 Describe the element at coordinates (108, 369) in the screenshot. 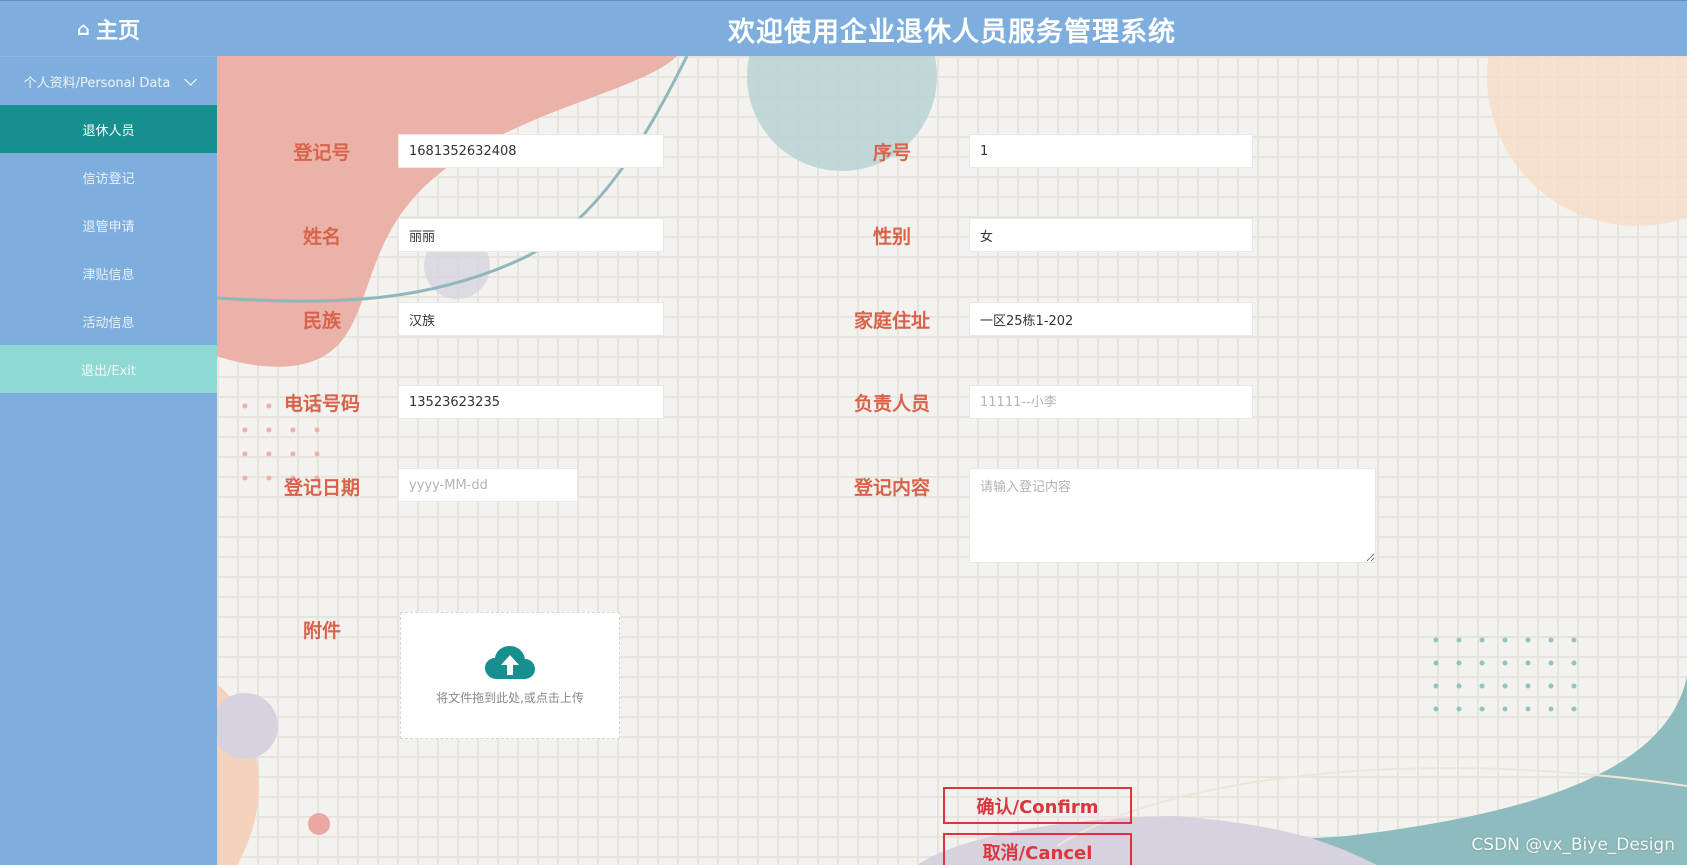

I see `sidebar-item-exit: 退出/Exit` at that location.